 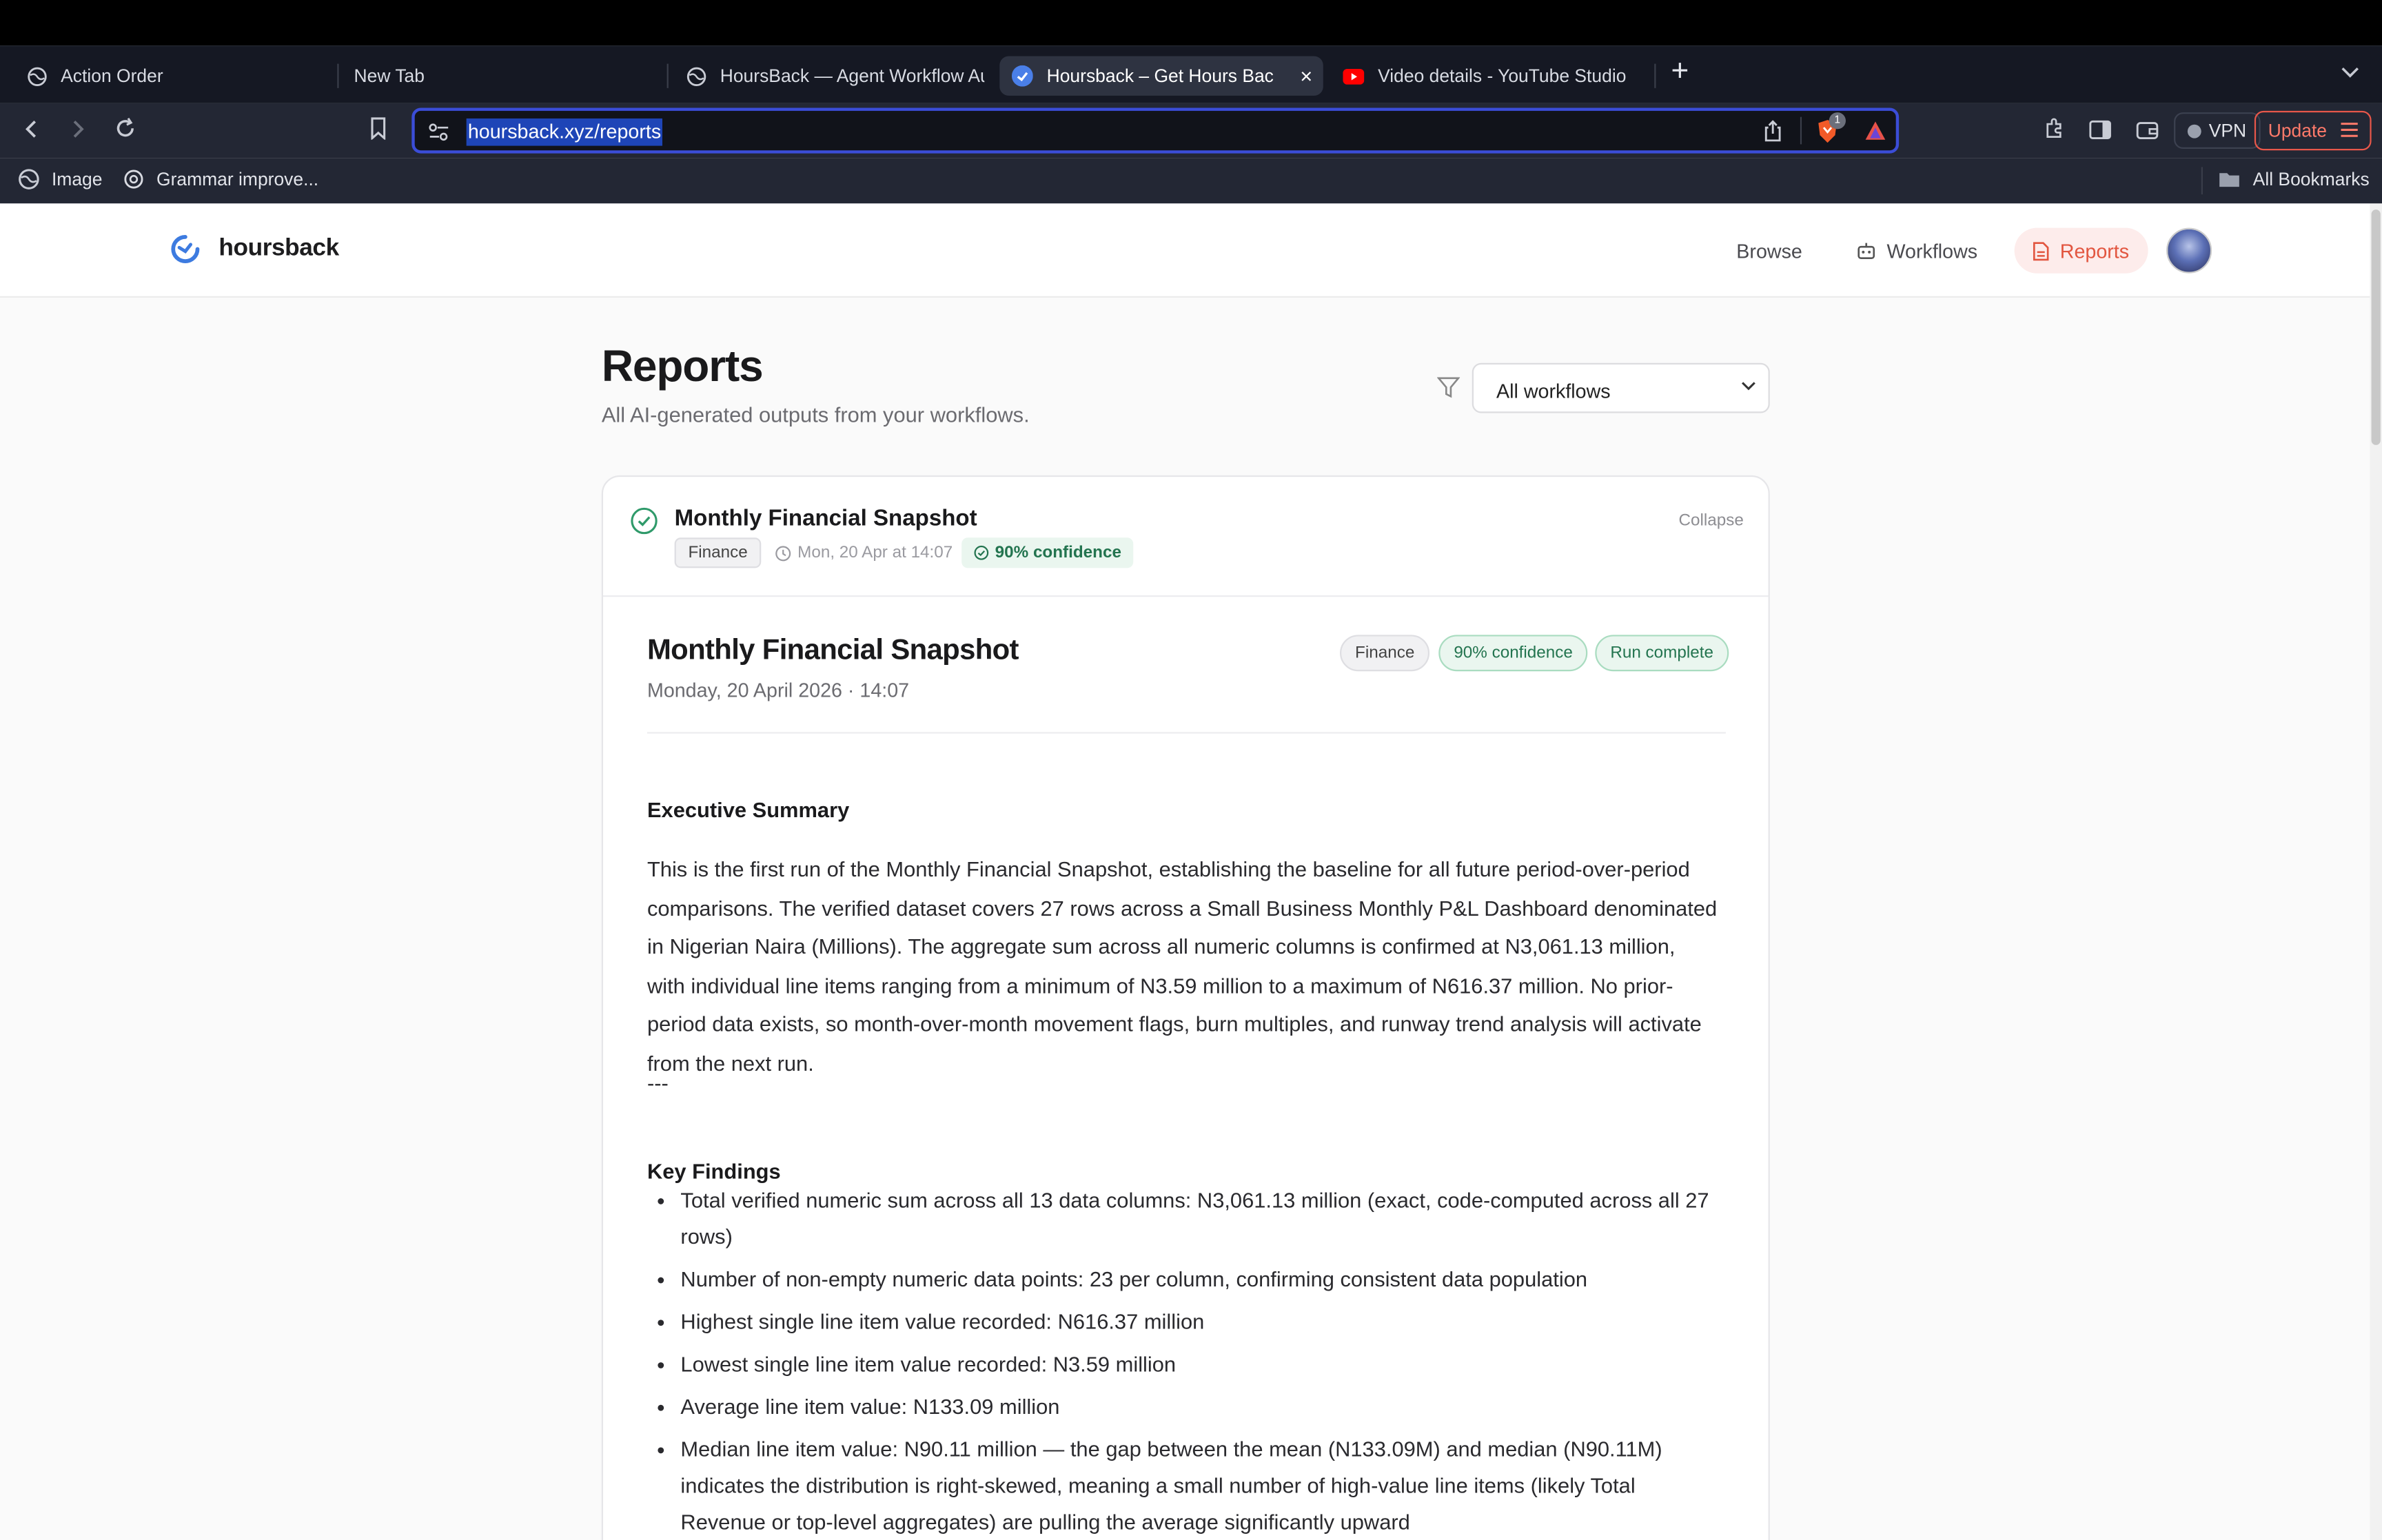 What do you see at coordinates (2227, 130) in the screenshot?
I see `vpn-label: VPN` at bounding box center [2227, 130].